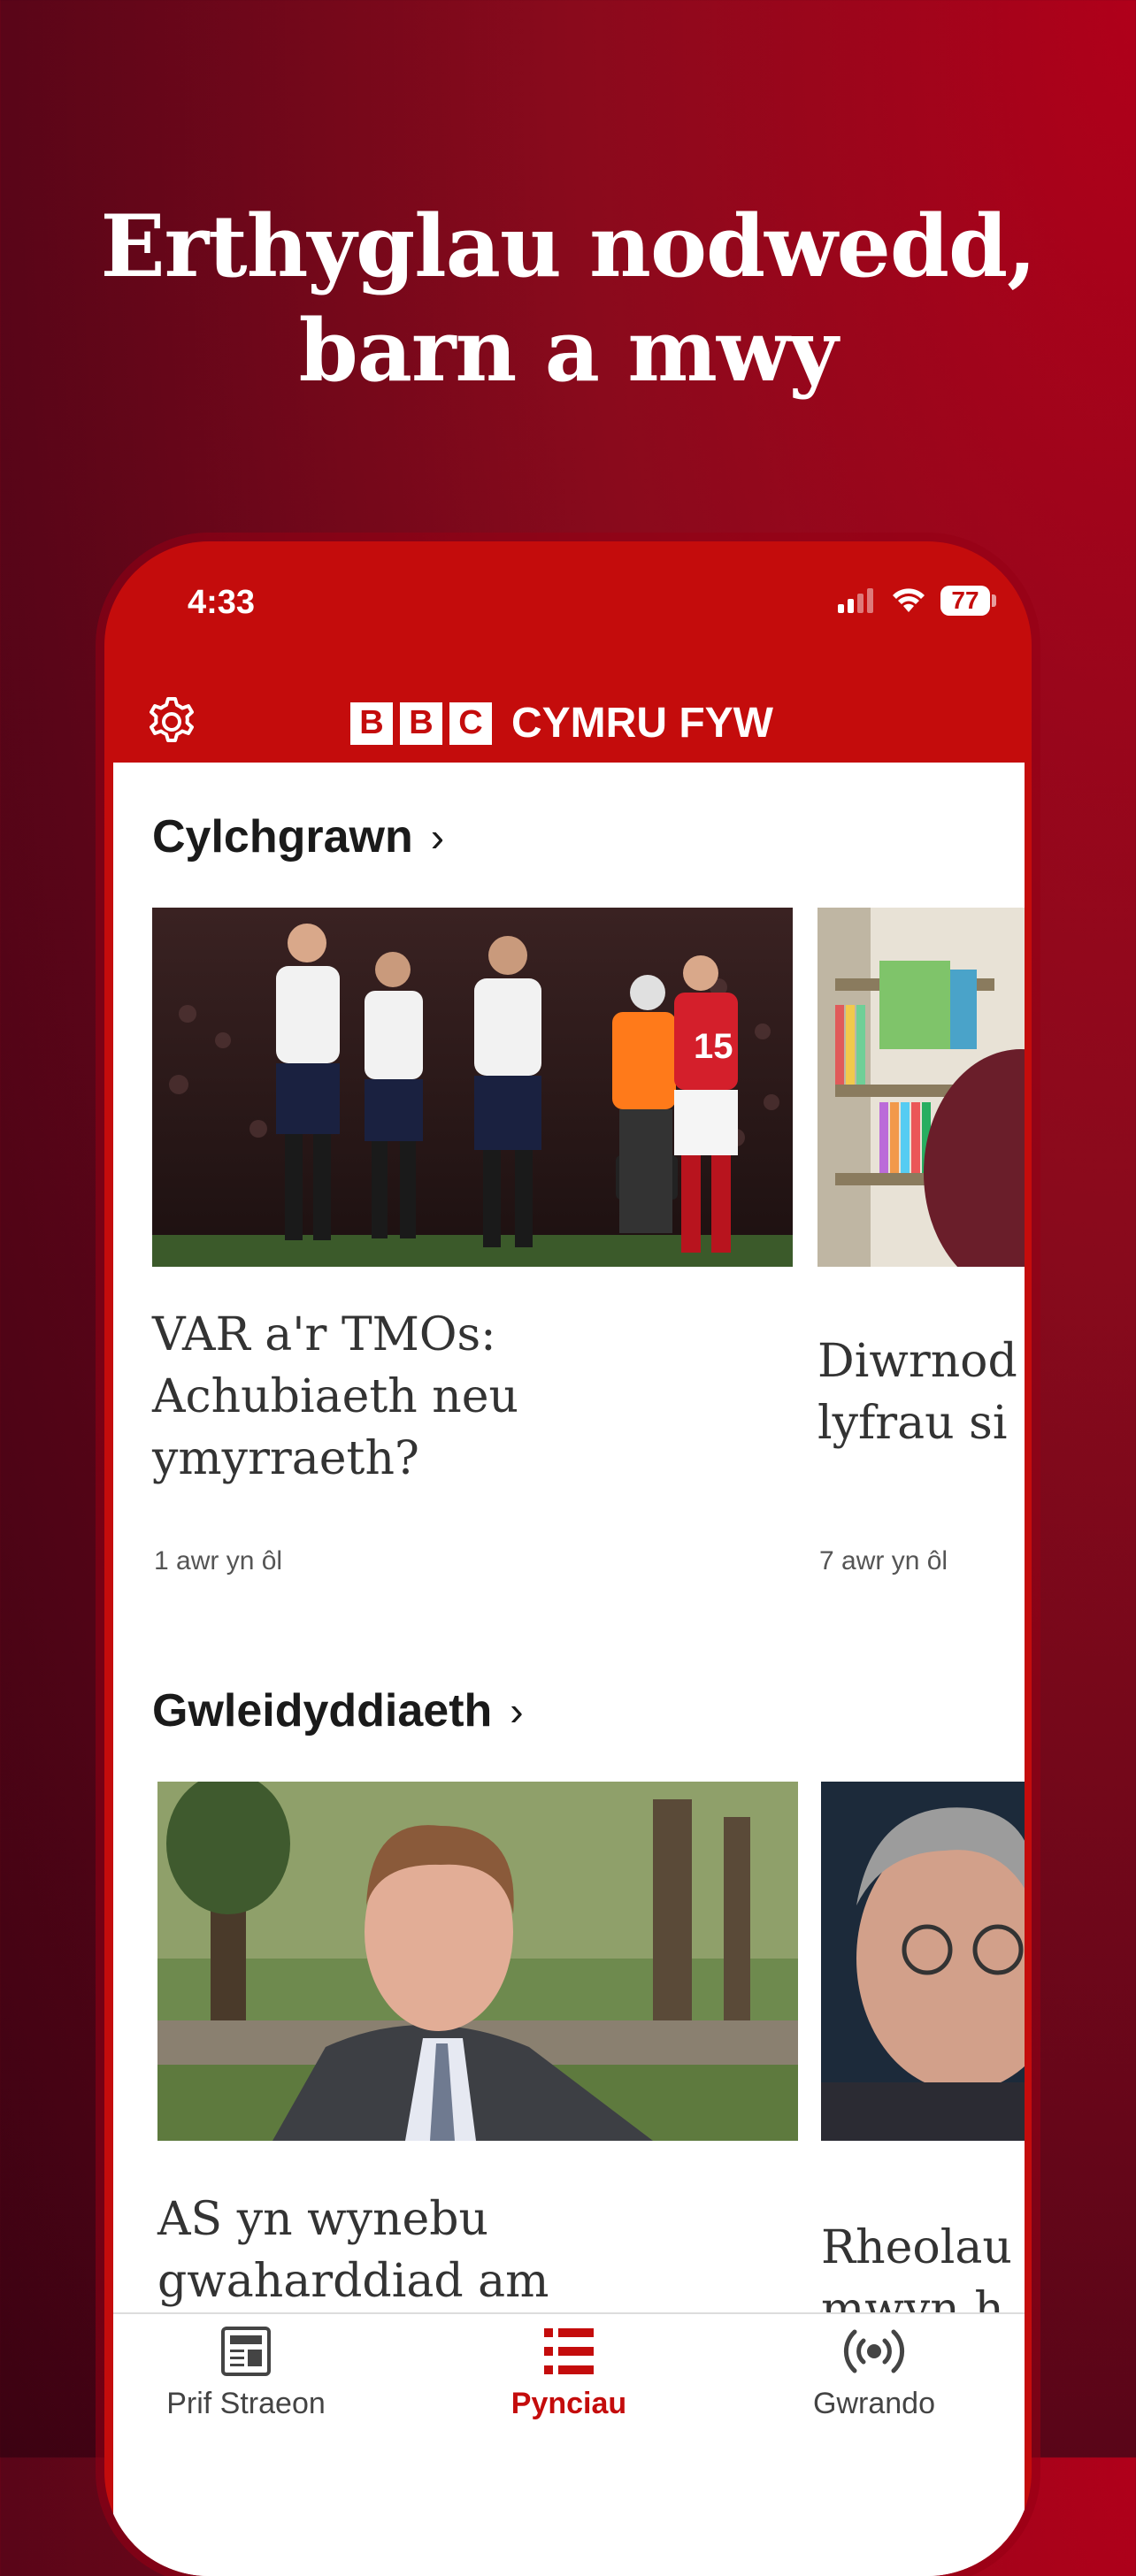 The width and height of the screenshot is (1136, 2576). I want to click on title-line: ymyrraeth?, so click(285, 1458).